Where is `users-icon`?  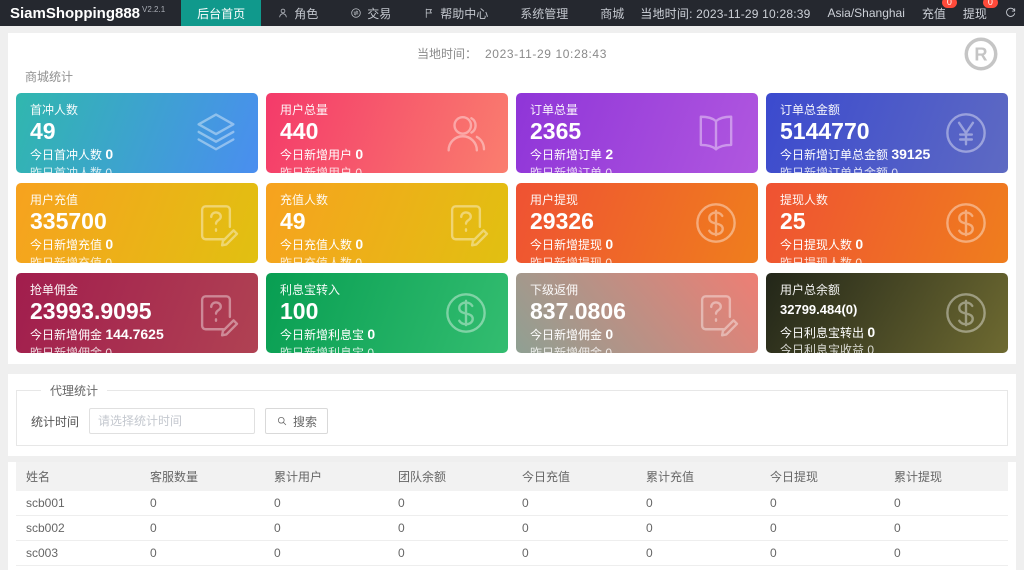
users-icon is located at coordinates (466, 133).